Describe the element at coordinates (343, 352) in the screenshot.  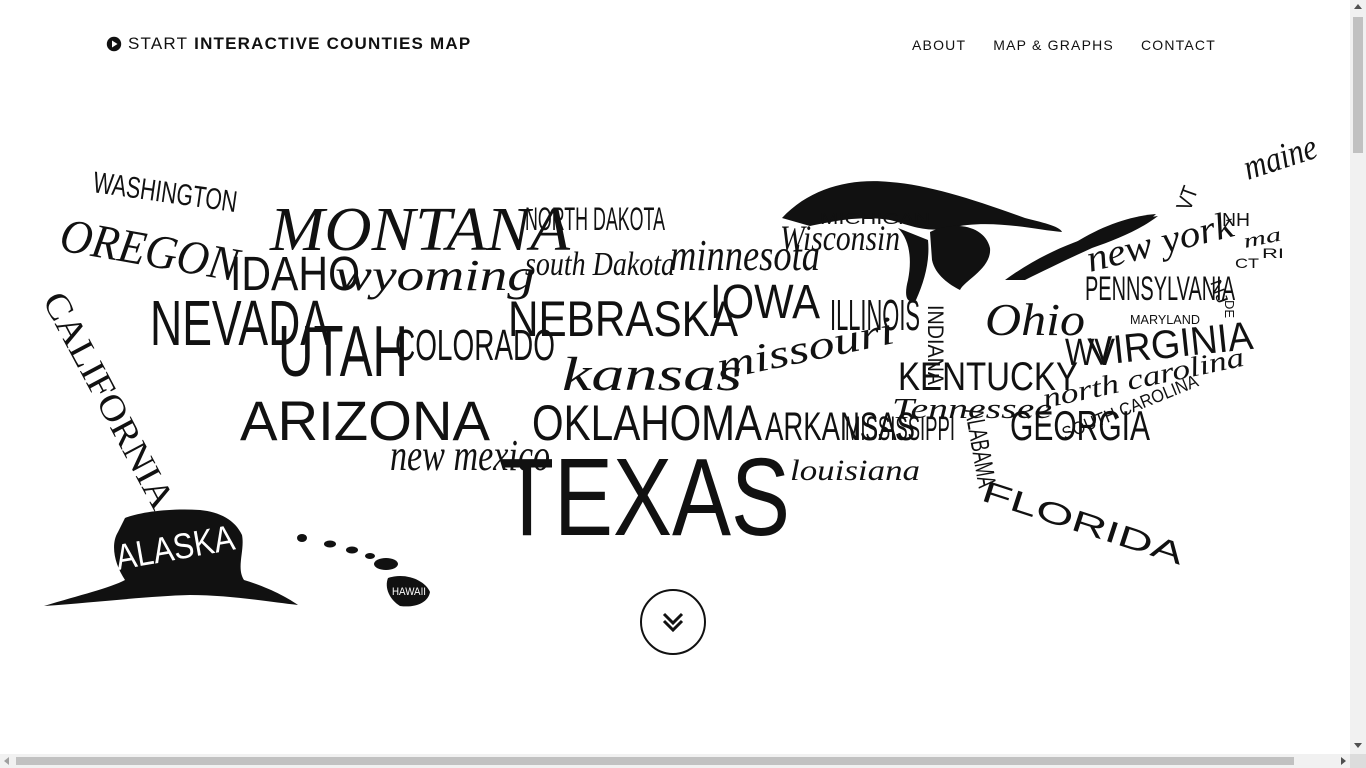
I see `state-utah: UTAH` at that location.